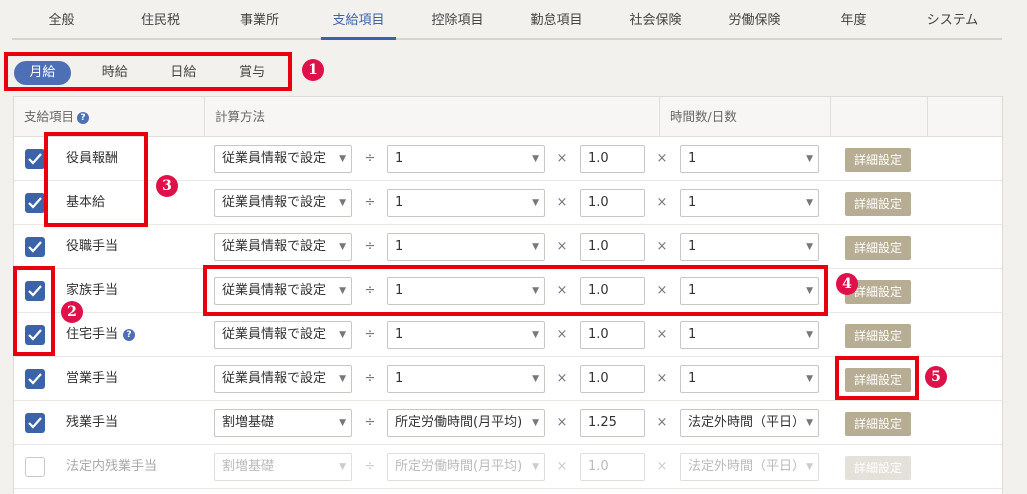 The image size is (1027, 494). Describe the element at coordinates (612, 423) in the screenshot. I see `factor-input: 1.25` at that location.